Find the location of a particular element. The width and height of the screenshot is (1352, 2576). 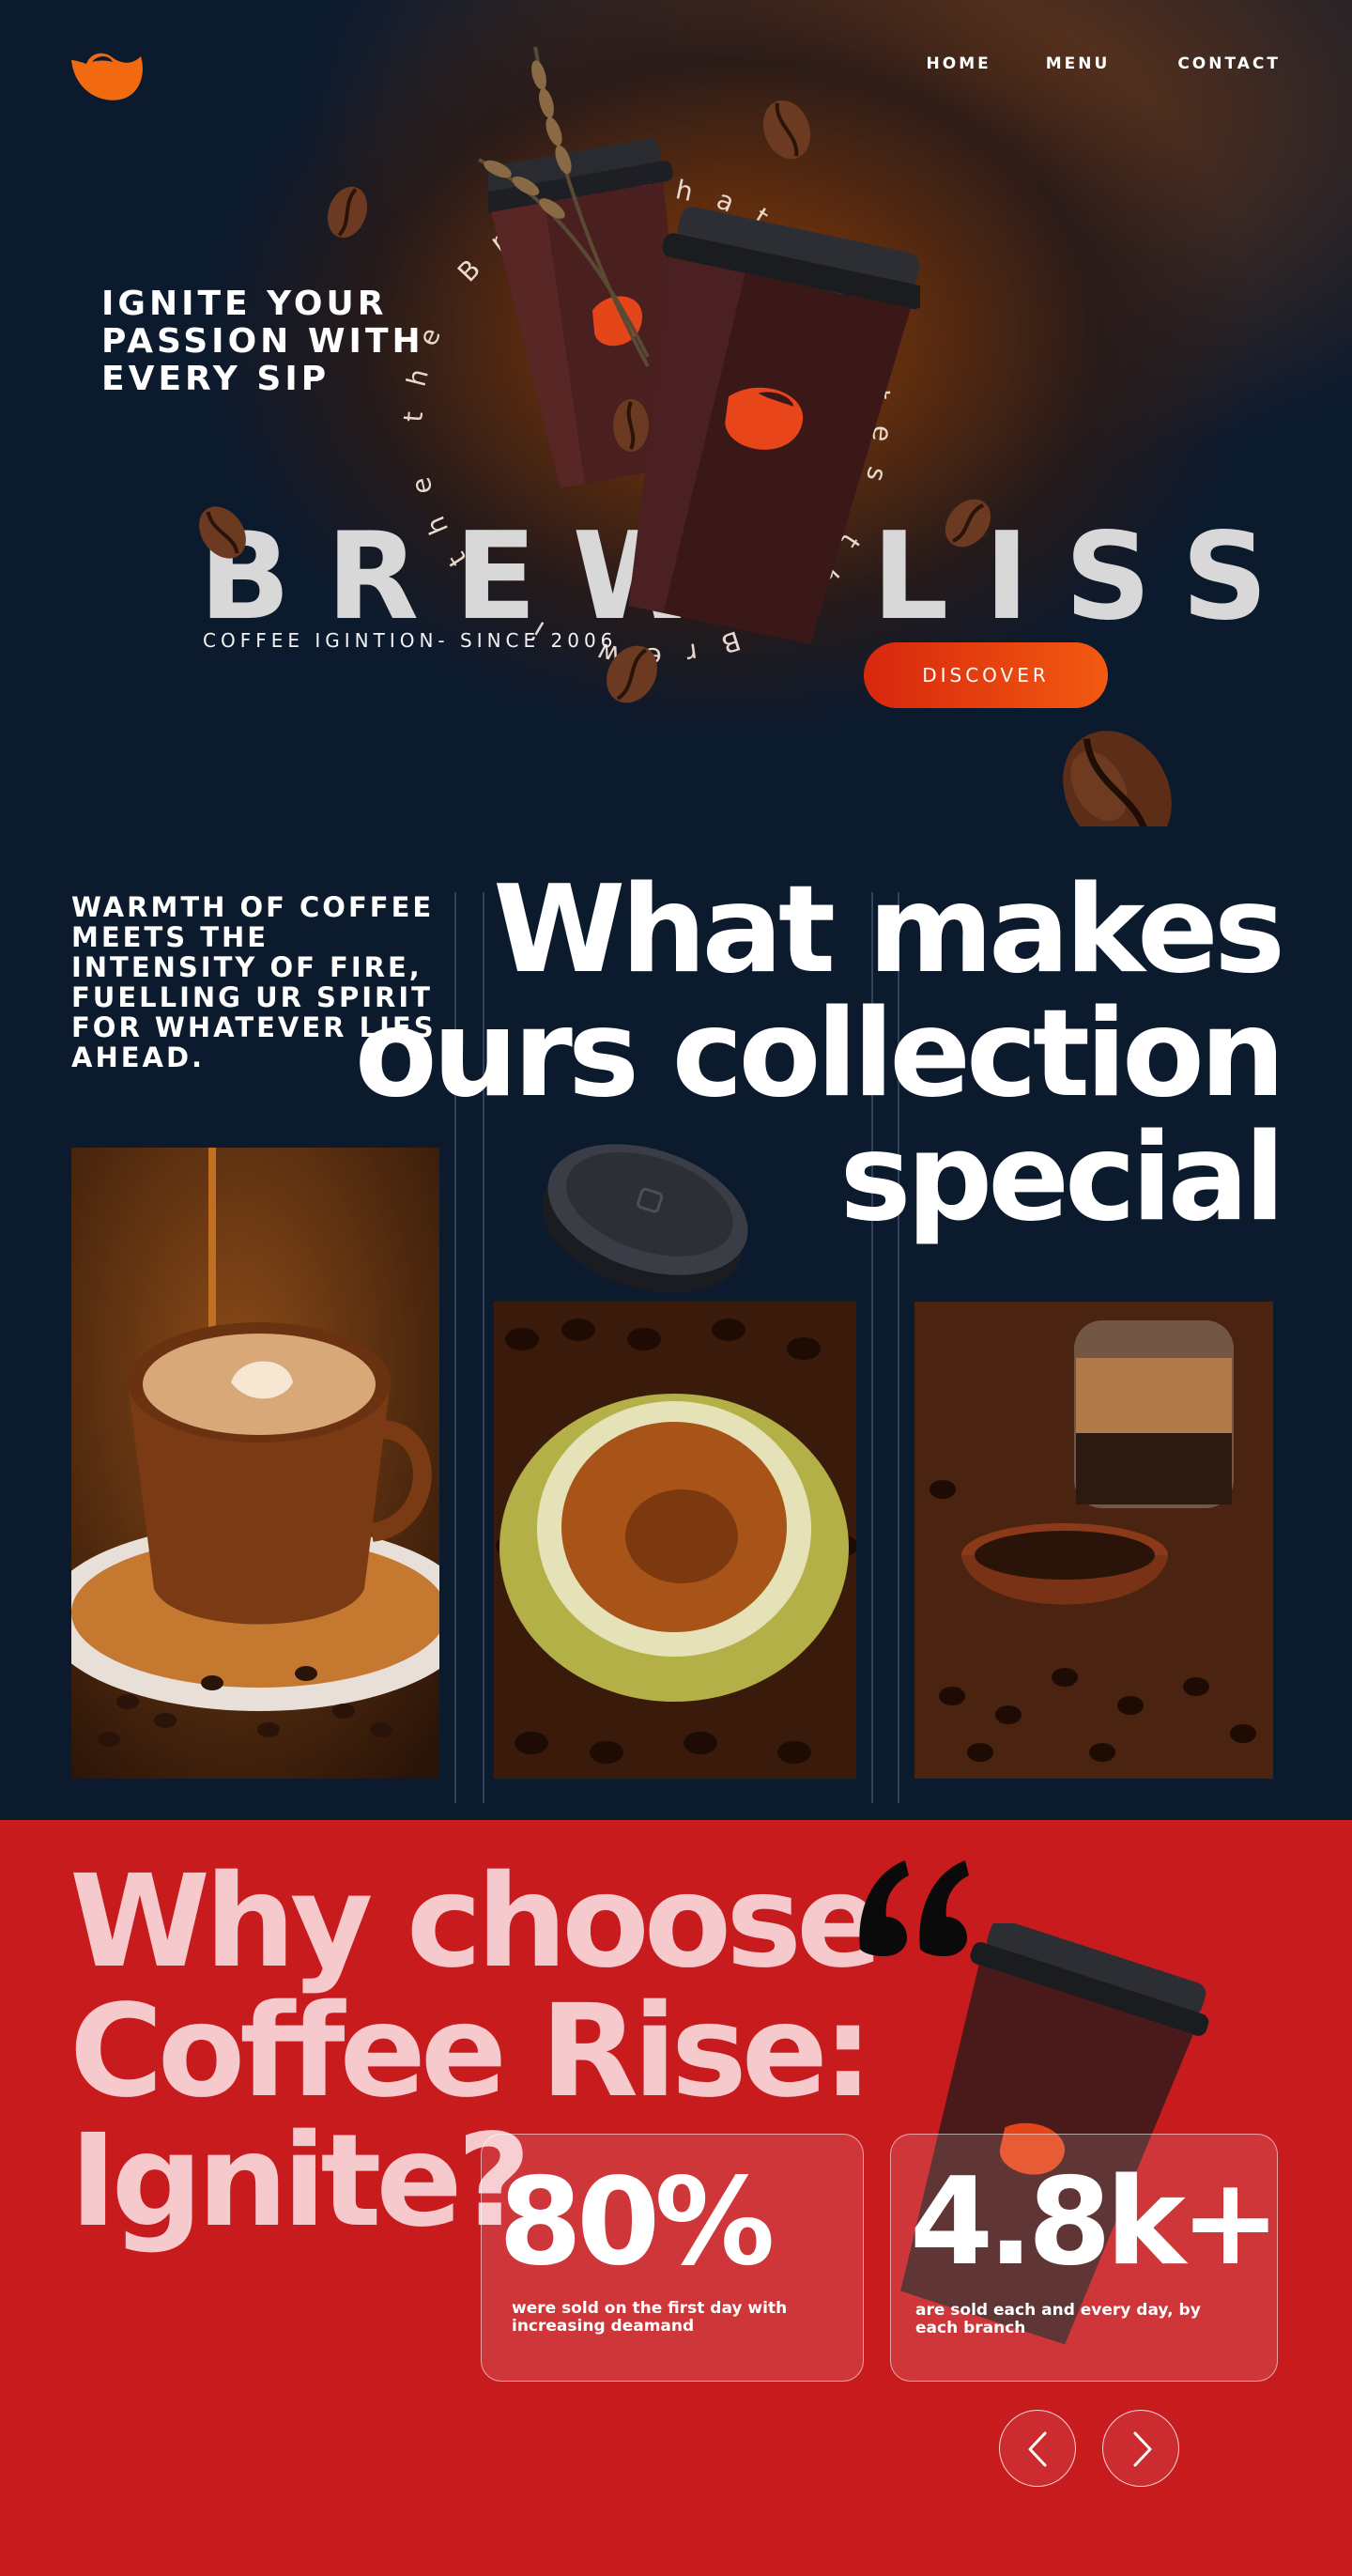

nav-home-link: HOME is located at coordinates (959, 63).